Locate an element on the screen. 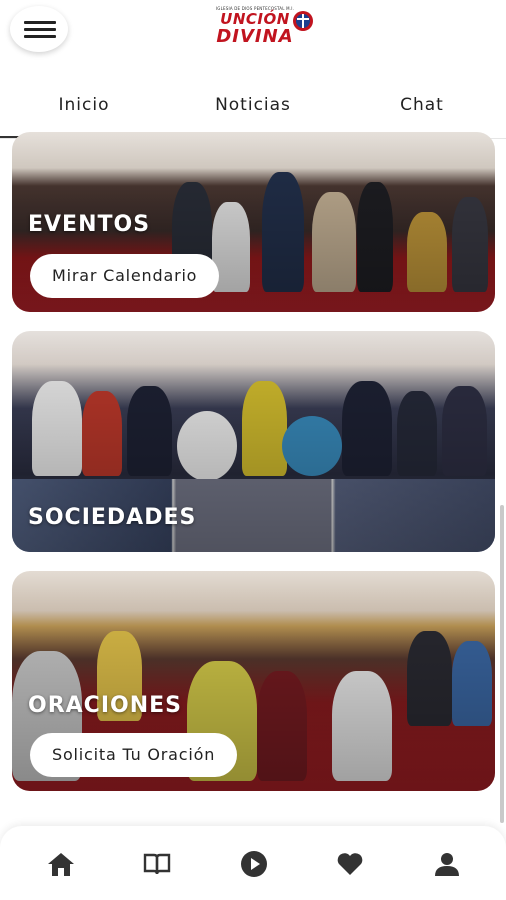 The image size is (506, 900). bottom-nav is located at coordinates (253, 863).